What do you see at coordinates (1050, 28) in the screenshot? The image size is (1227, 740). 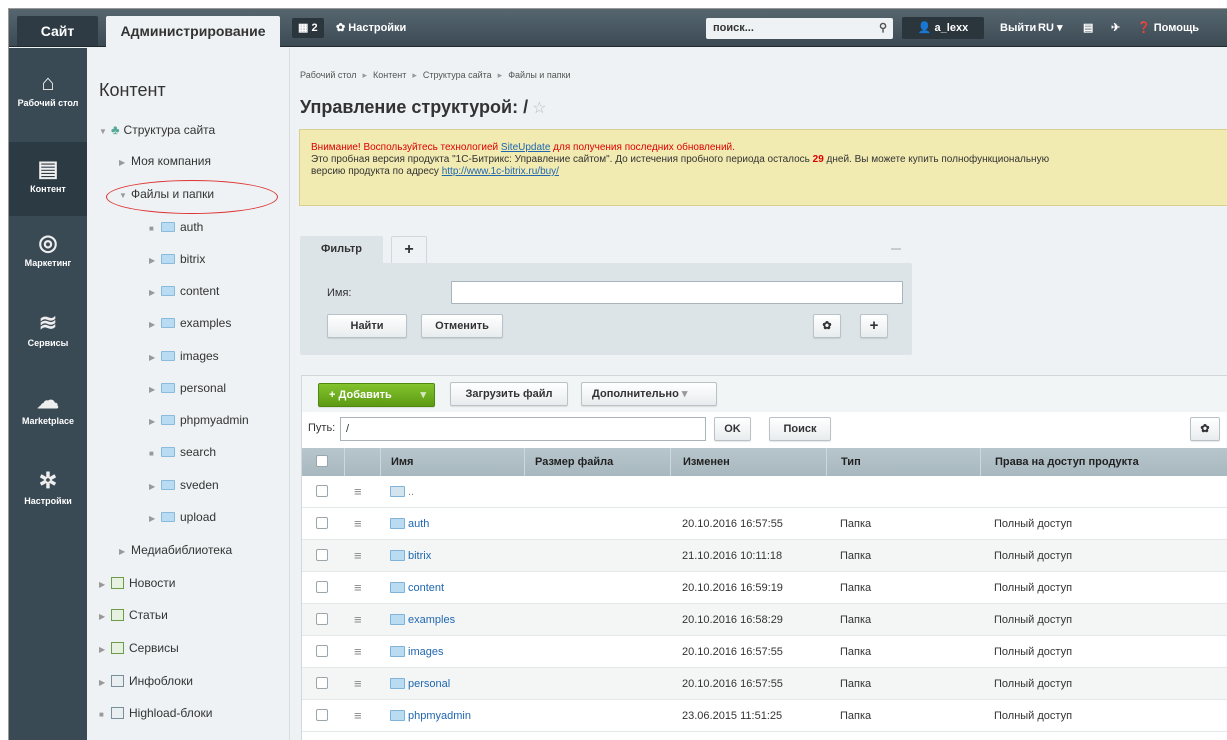 I see `language-selector: RU ▾` at bounding box center [1050, 28].